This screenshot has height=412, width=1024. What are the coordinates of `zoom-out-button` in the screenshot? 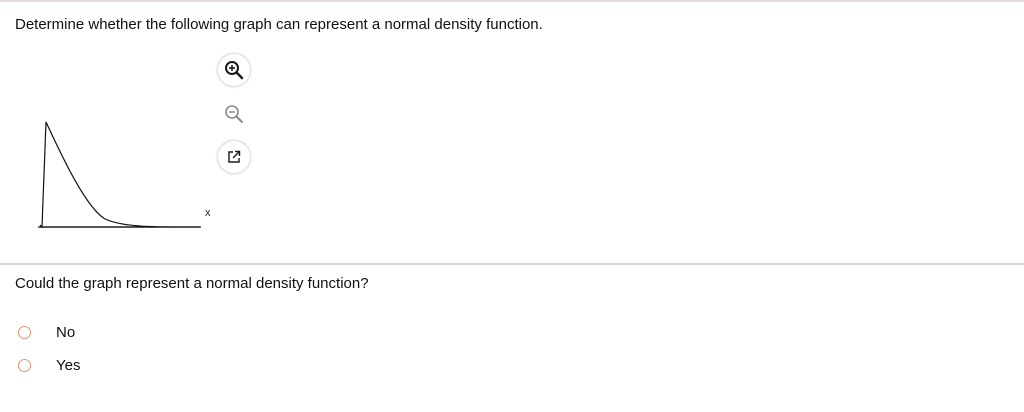 It's located at (234, 114).